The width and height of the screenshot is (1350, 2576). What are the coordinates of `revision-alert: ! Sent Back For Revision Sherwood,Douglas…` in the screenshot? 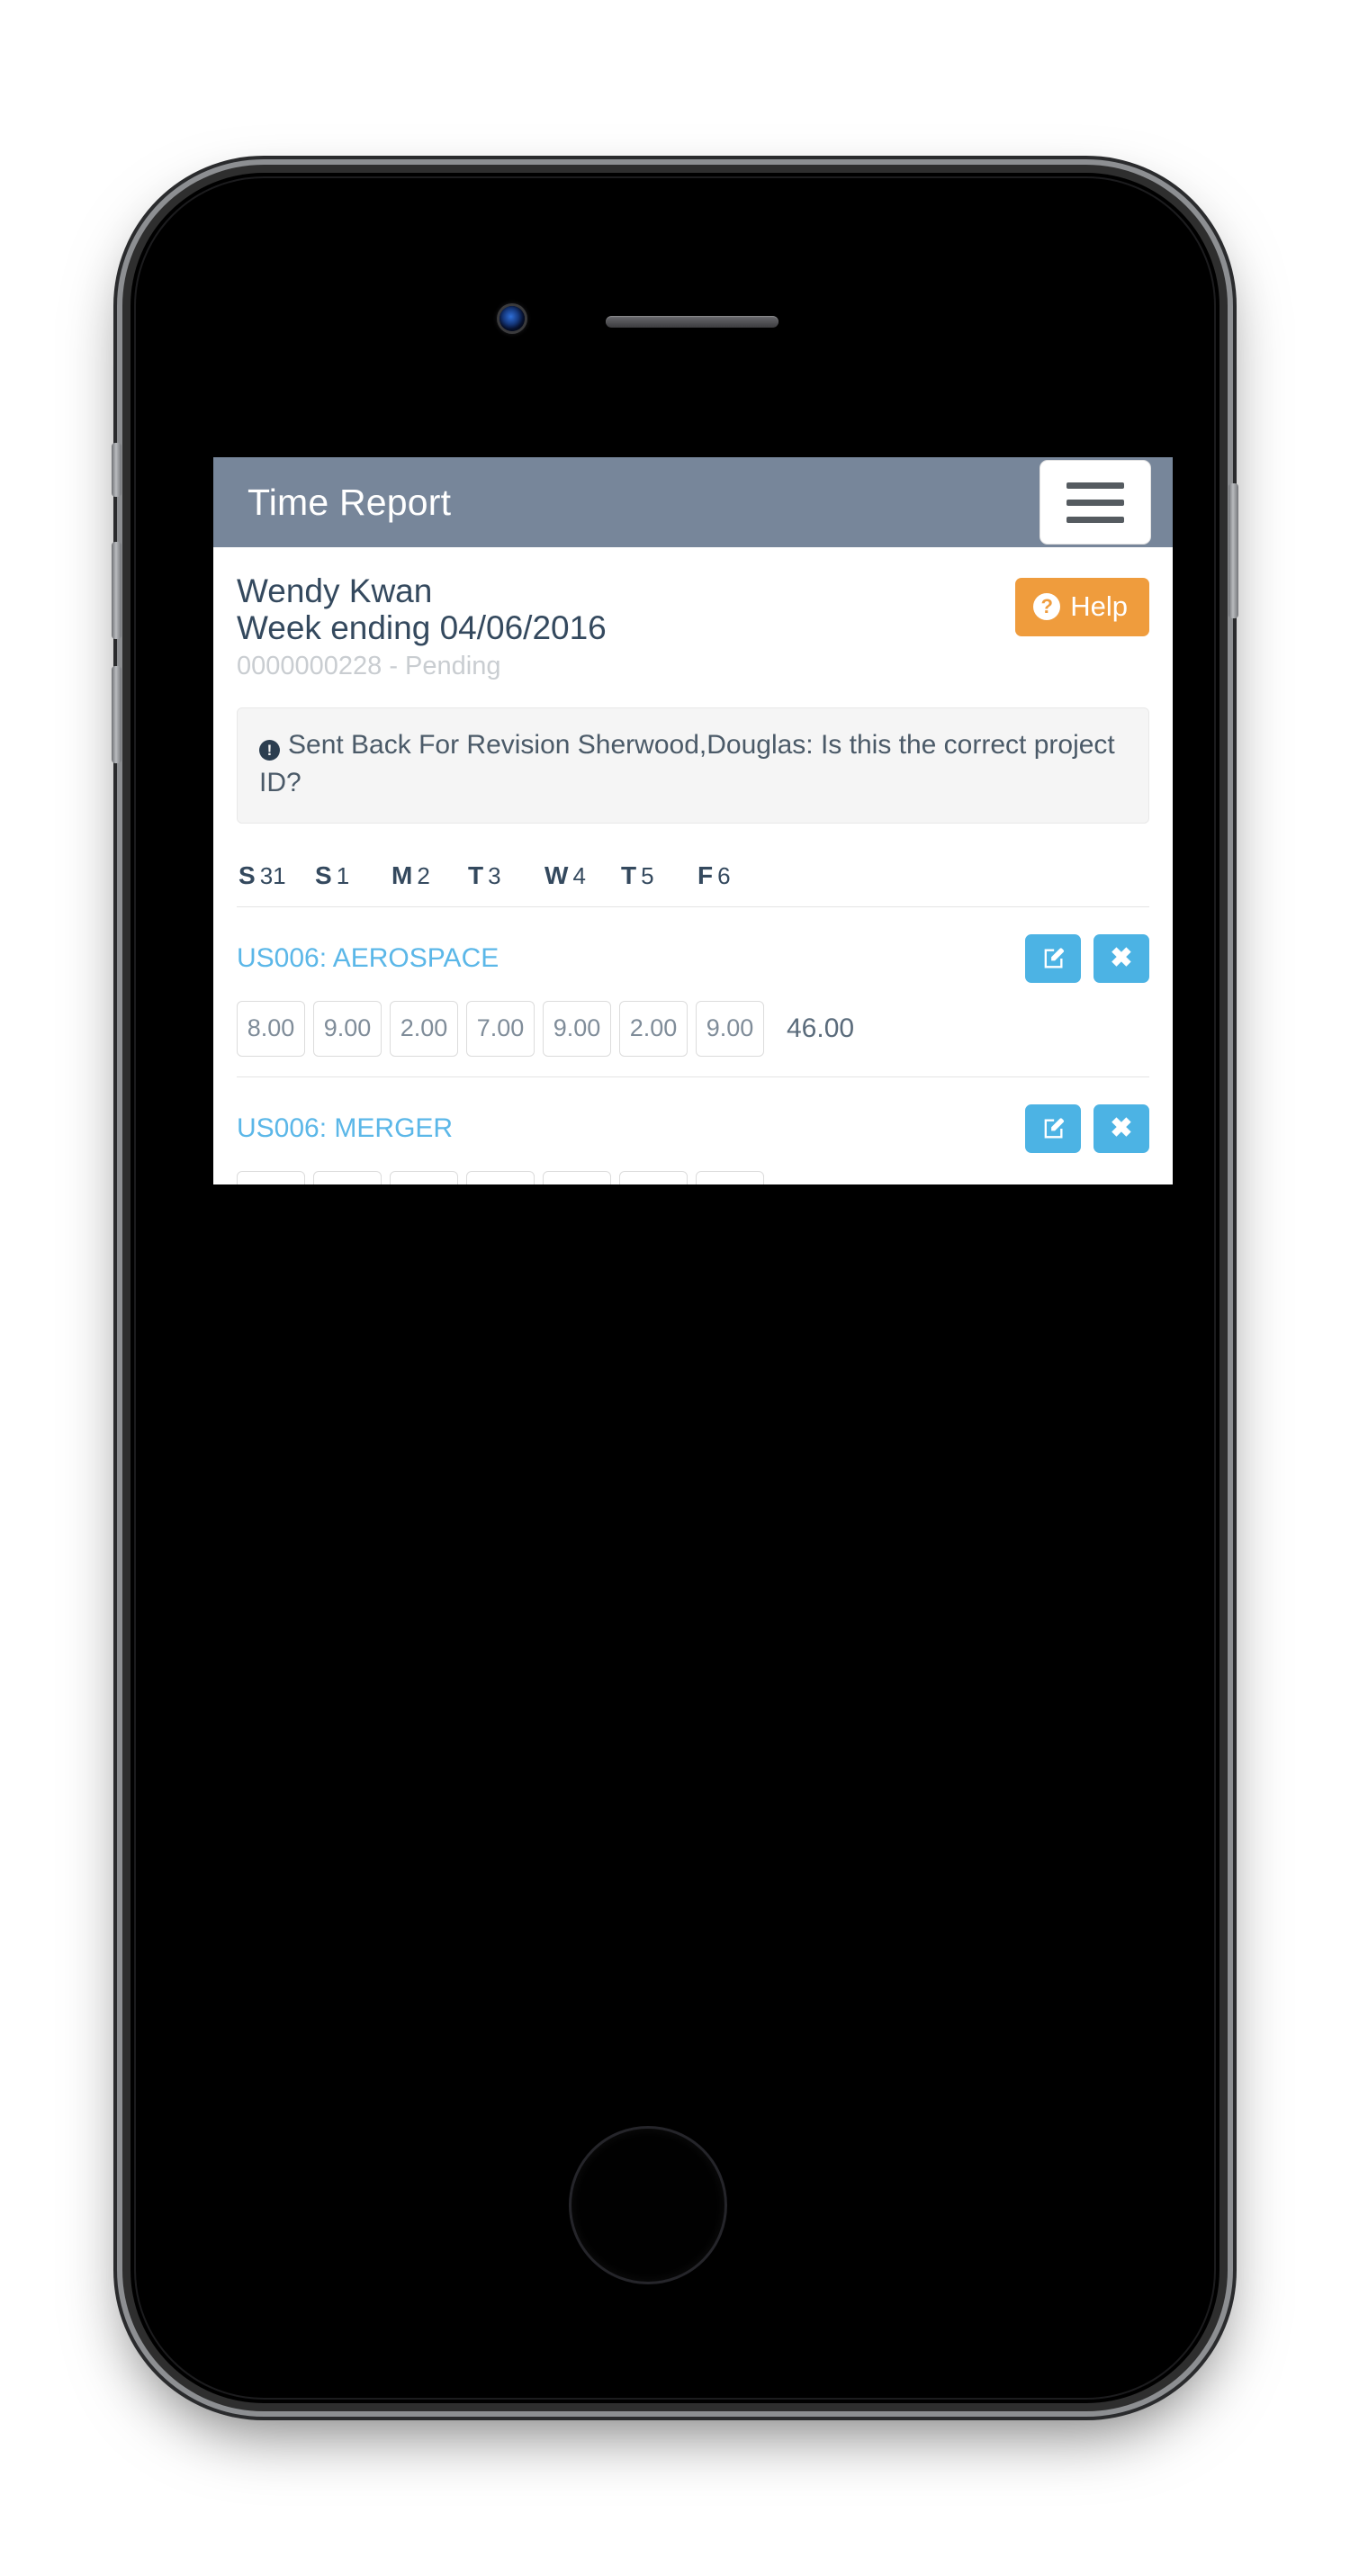 It's located at (693, 765).